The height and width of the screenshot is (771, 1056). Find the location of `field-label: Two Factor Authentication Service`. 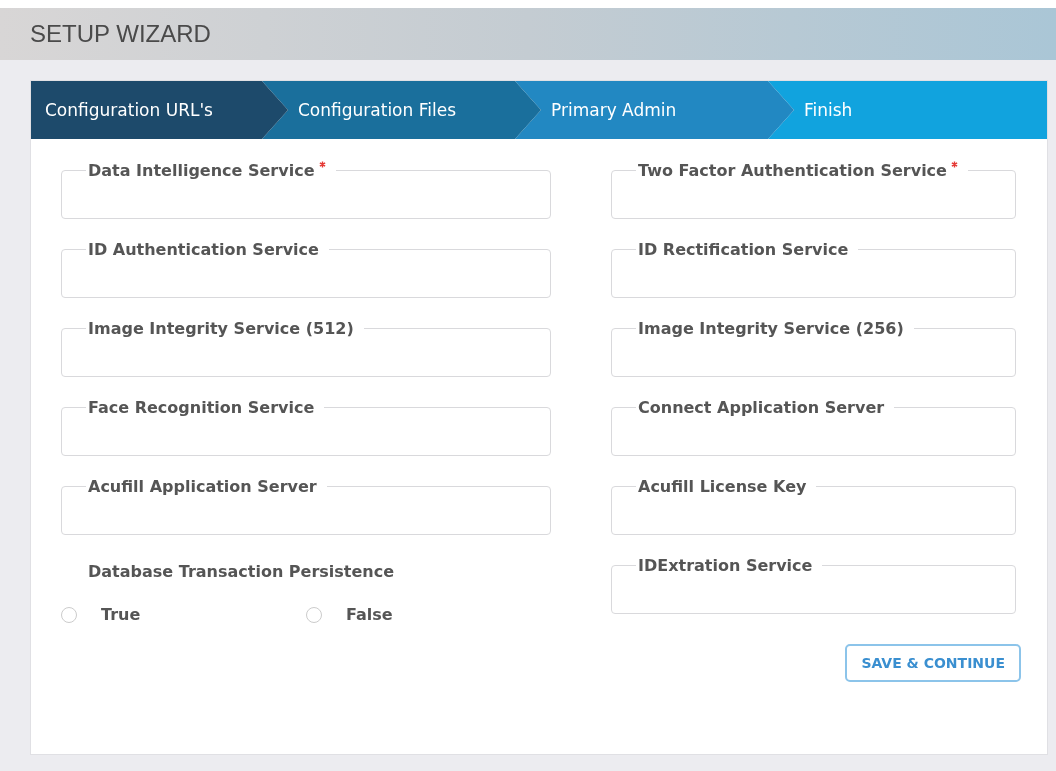

field-label: Two Factor Authentication Service is located at coordinates (792, 170).